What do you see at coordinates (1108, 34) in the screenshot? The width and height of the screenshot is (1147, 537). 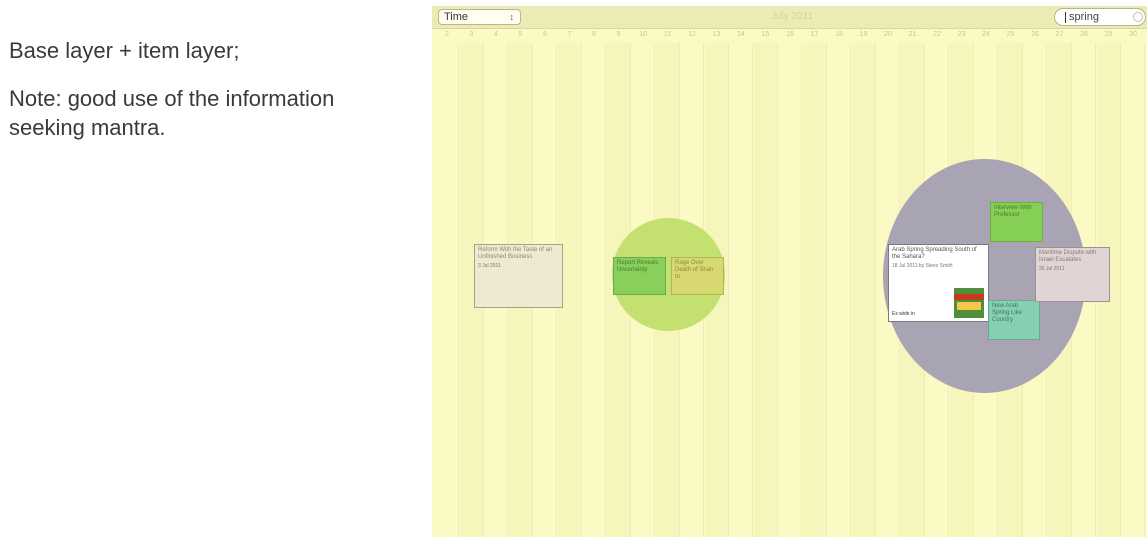 I see `day-tick: 29` at bounding box center [1108, 34].